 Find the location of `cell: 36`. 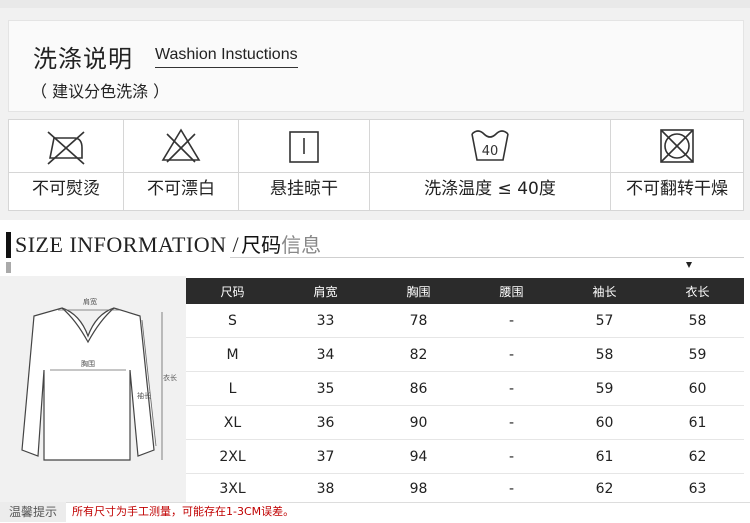

cell: 36 is located at coordinates (325, 422).